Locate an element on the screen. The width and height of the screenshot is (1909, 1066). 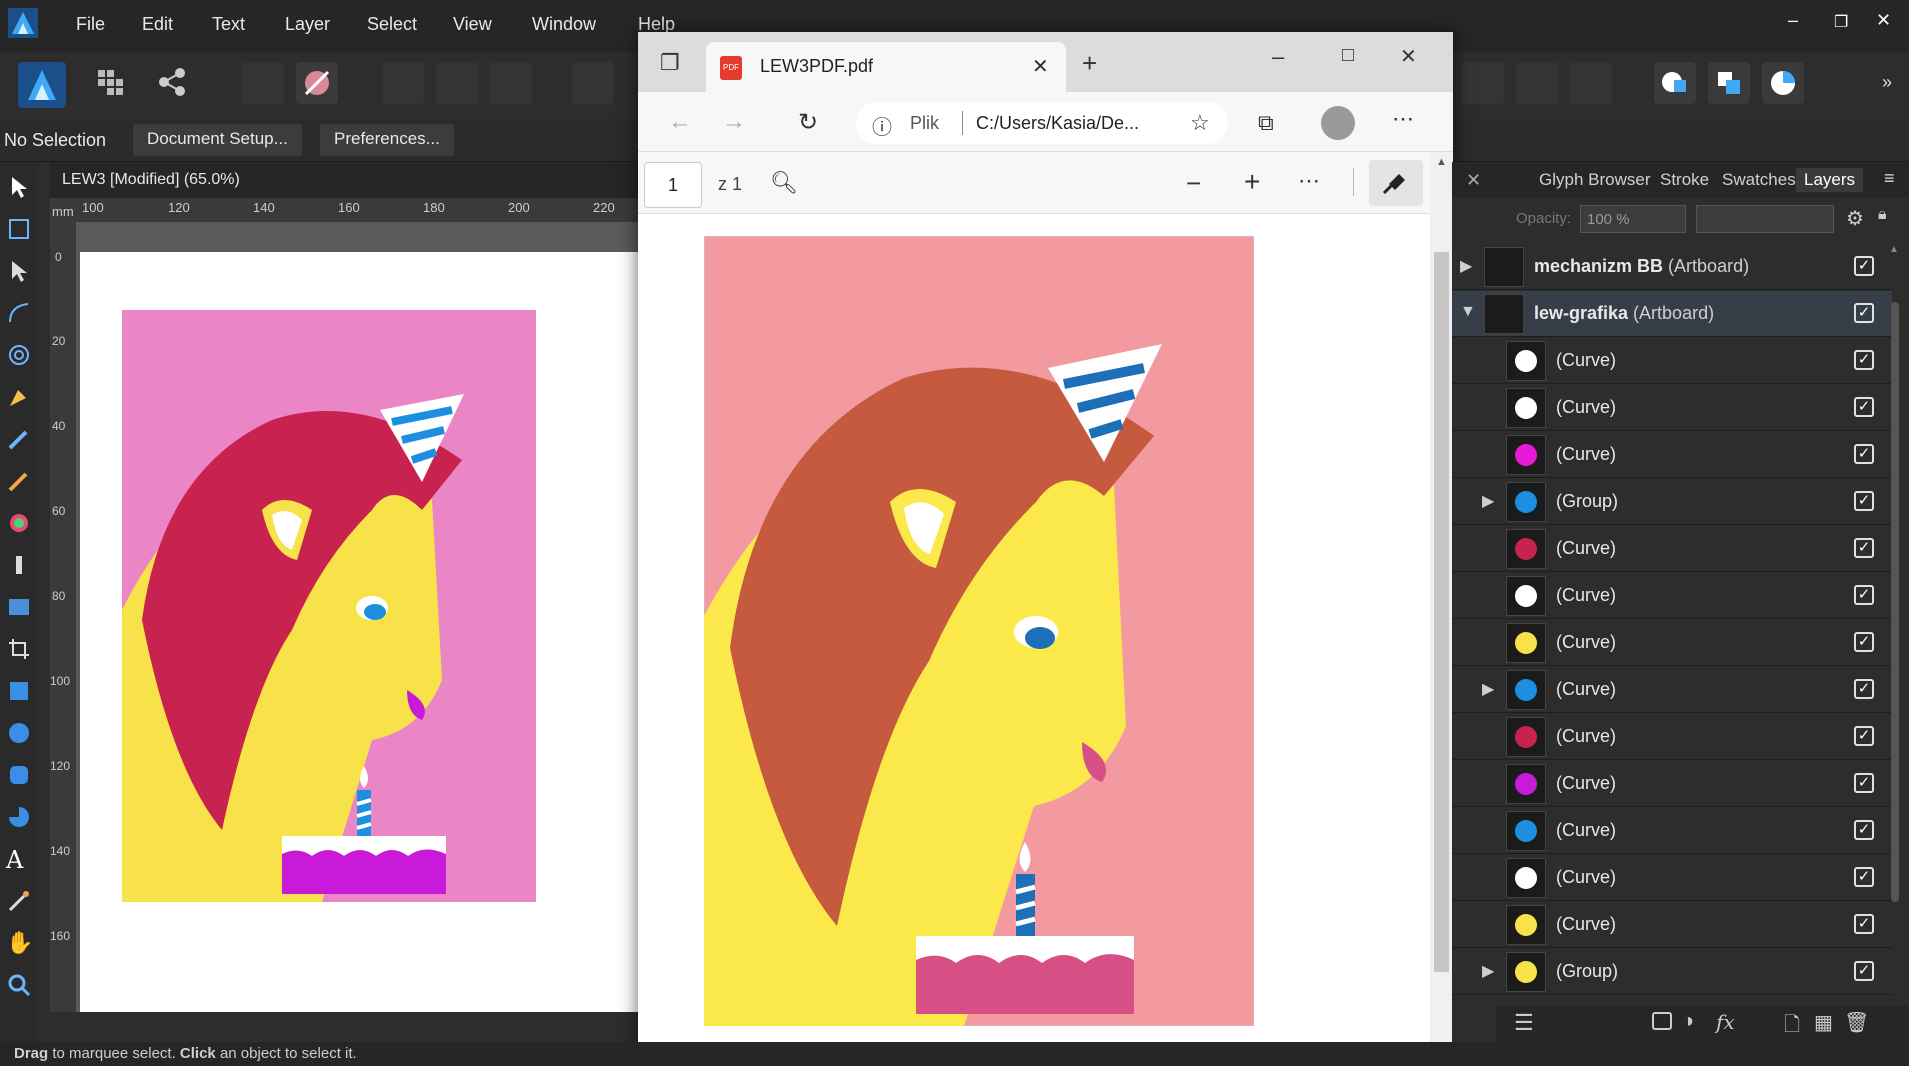
pdf-more-icon: ⋯ is located at coordinates (1309, 181).